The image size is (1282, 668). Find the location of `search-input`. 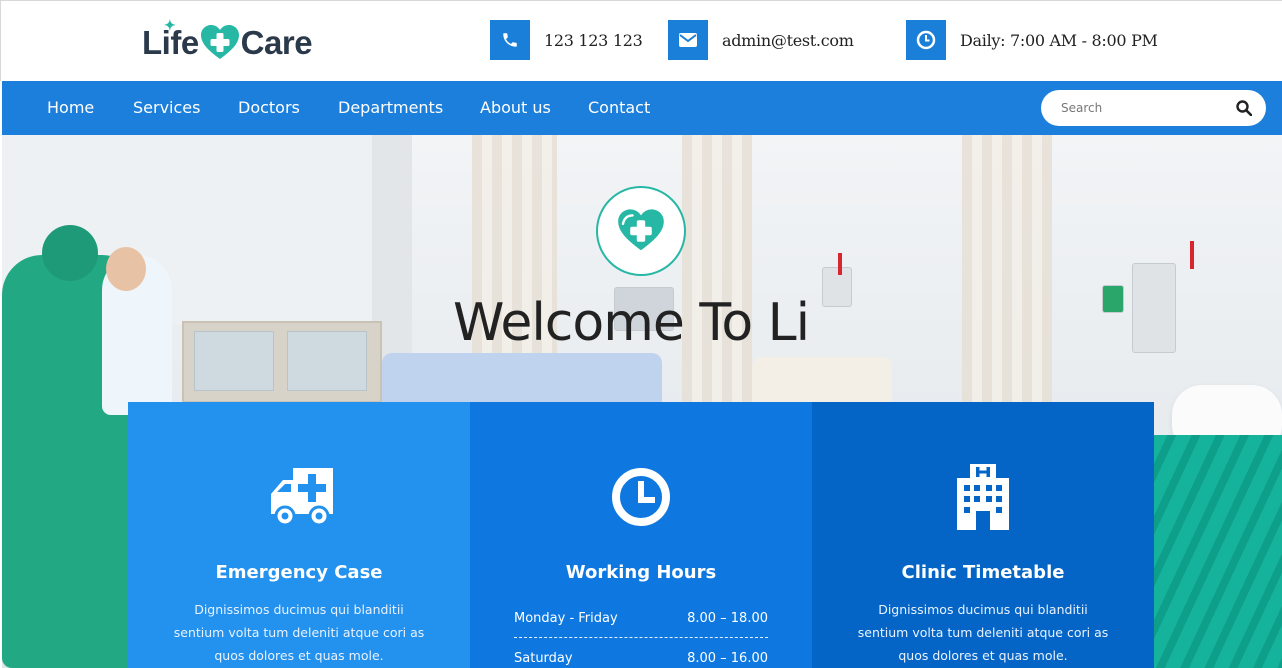

search-input is located at coordinates (1146, 108).